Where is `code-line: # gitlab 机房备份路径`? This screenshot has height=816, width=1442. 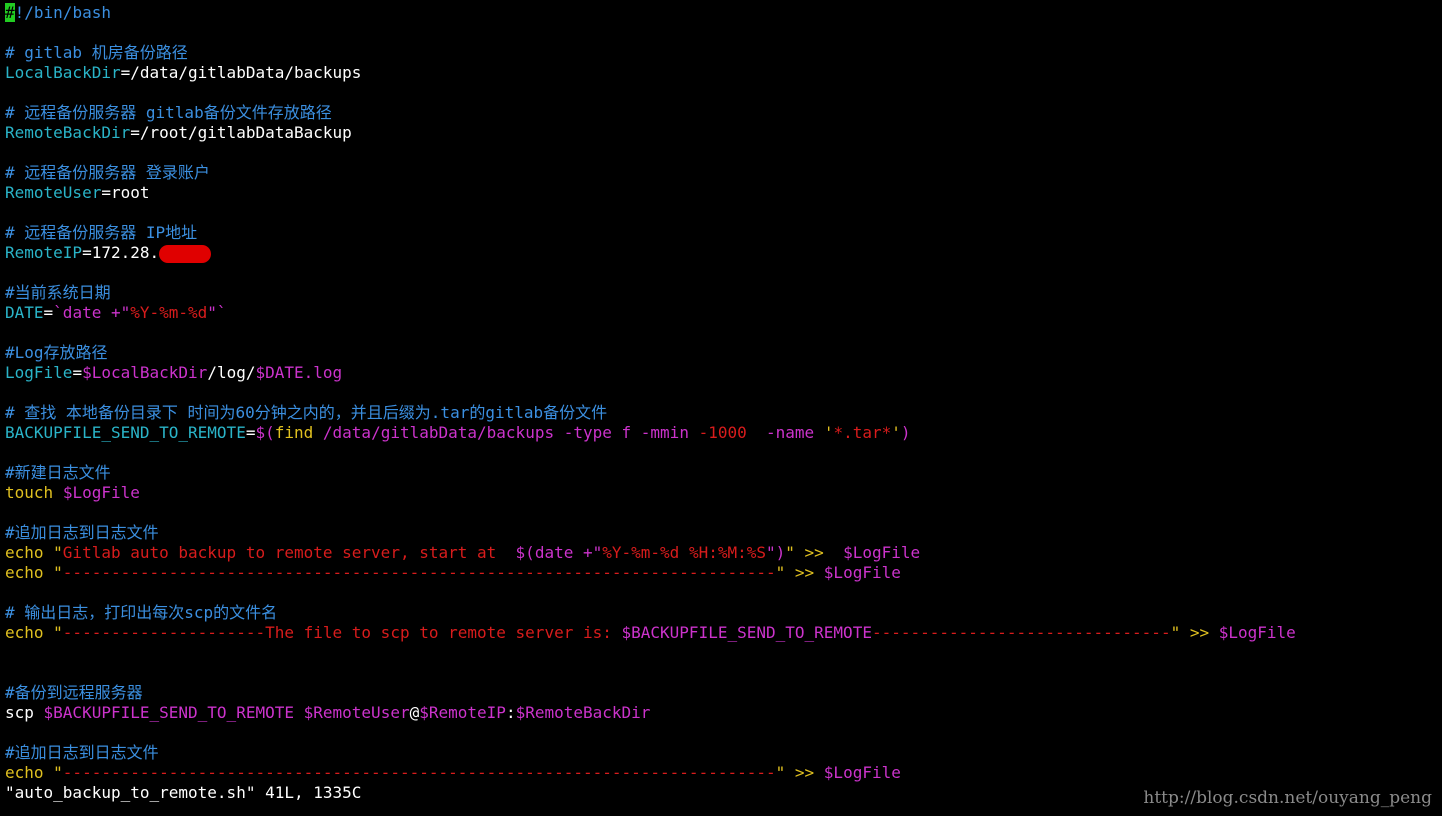 code-line: # gitlab 机房备份路径 is located at coordinates (723, 53).